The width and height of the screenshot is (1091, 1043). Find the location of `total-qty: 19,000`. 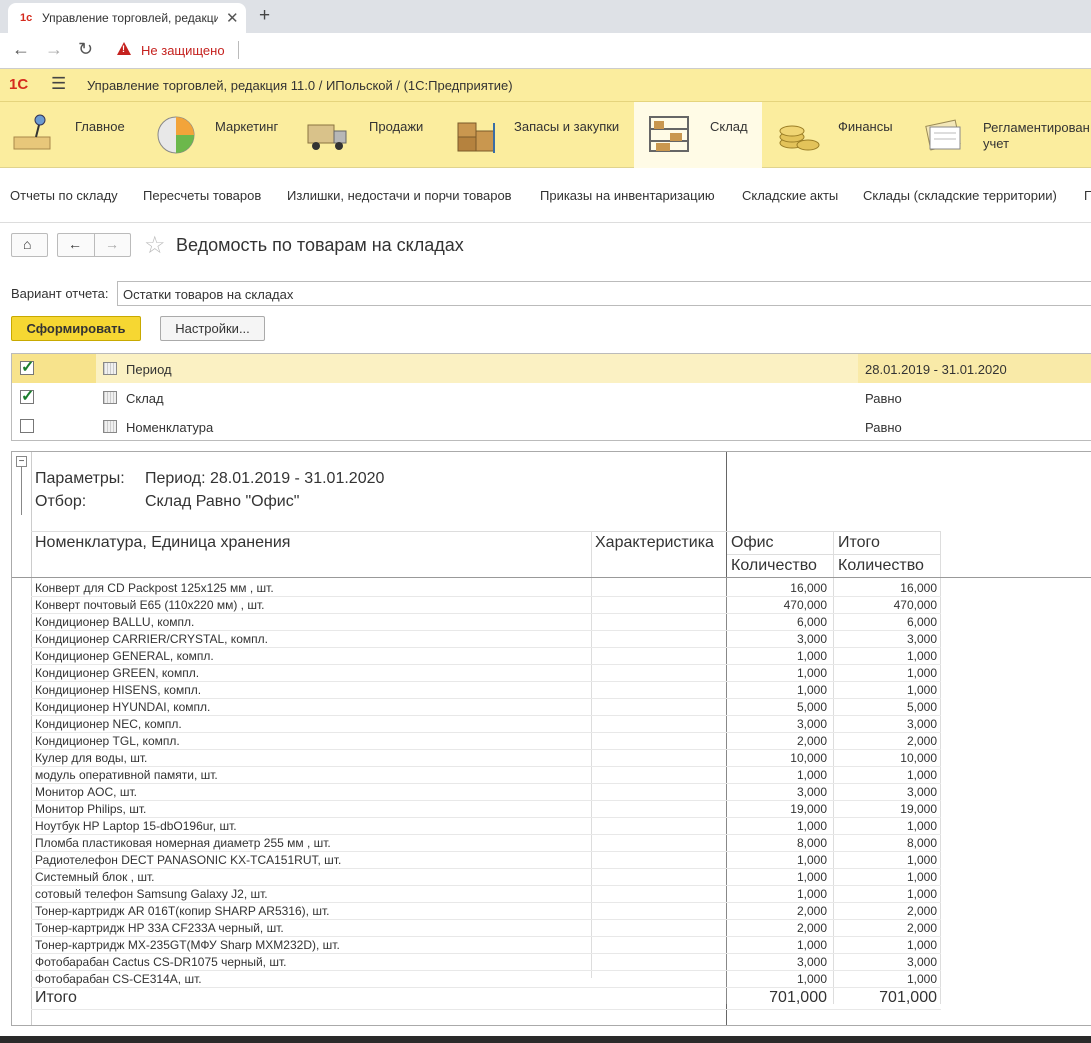

total-qty: 19,000 is located at coordinates (918, 809).